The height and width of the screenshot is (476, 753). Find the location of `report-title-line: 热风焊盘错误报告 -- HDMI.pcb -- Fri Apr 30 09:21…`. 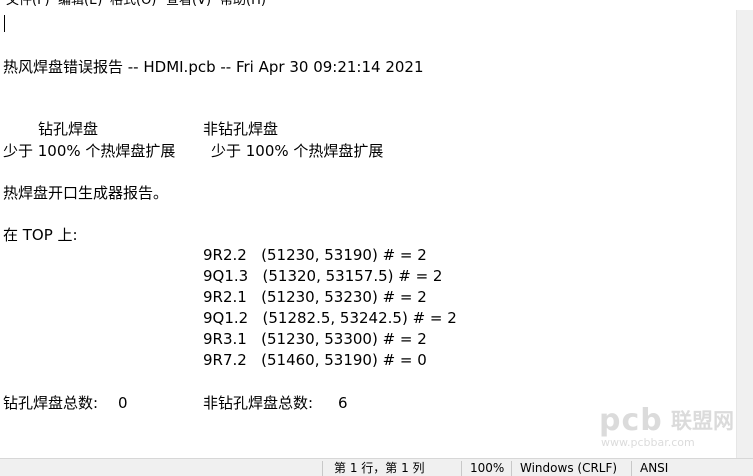

report-title-line: 热风焊盘错误报告 -- HDMI.pcb -- Fri Apr 30 09:21… is located at coordinates (213, 67).